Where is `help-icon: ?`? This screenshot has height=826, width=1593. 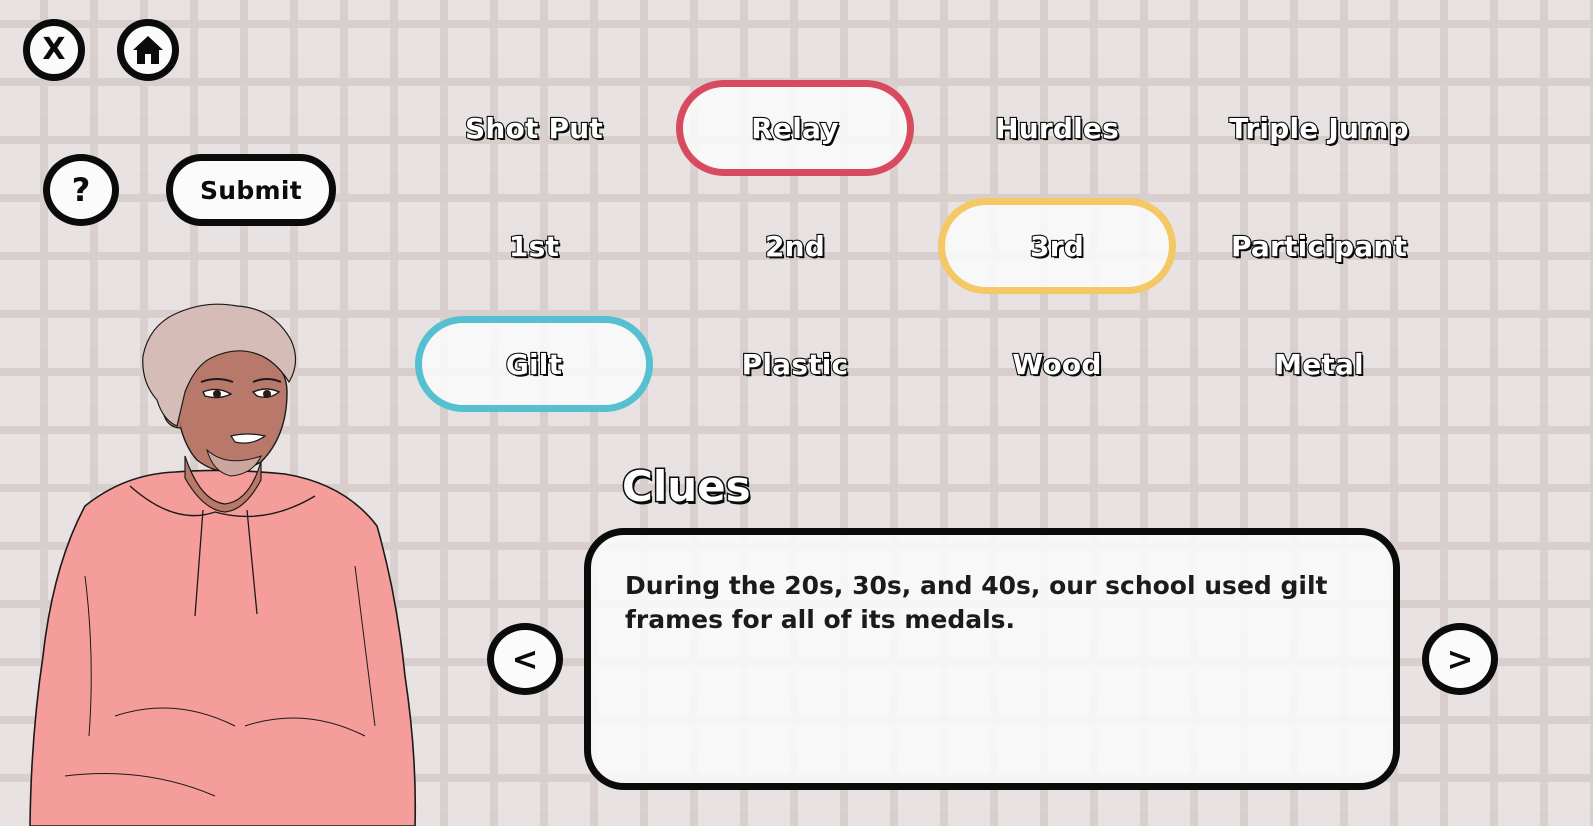
help-icon: ? is located at coordinates (81, 190).